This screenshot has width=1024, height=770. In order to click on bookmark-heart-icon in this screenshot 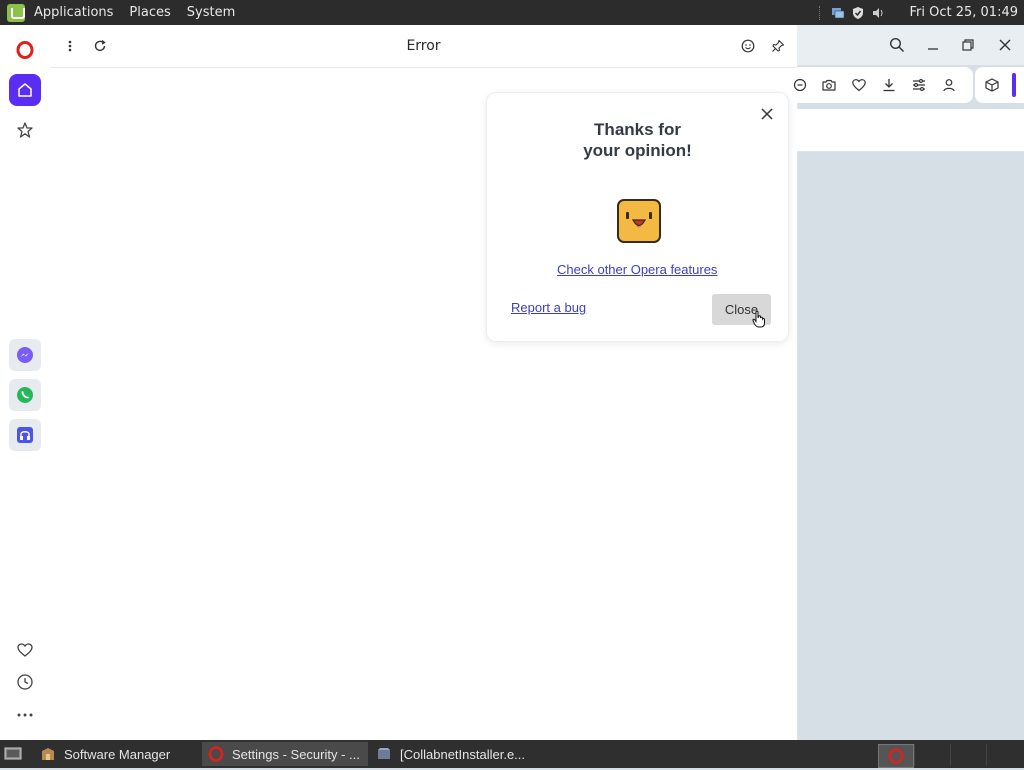, I will do `click(859, 85)`.